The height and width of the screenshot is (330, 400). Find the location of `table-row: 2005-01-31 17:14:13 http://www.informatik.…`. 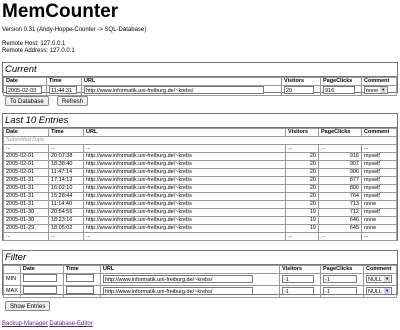

table-row: 2005-01-31 17:14:13 http://www.informatik.… is located at coordinates (200, 180).